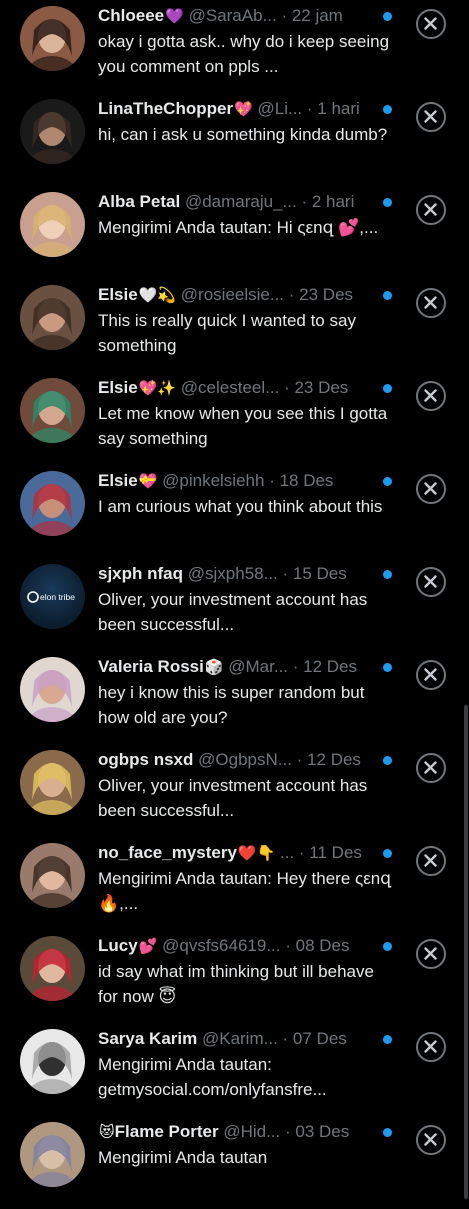 This screenshot has height=1209, width=469. Describe the element at coordinates (248, 1132) in the screenshot. I see `conversation-header: 😻Flame Porter @Hid... · 03 Des` at that location.